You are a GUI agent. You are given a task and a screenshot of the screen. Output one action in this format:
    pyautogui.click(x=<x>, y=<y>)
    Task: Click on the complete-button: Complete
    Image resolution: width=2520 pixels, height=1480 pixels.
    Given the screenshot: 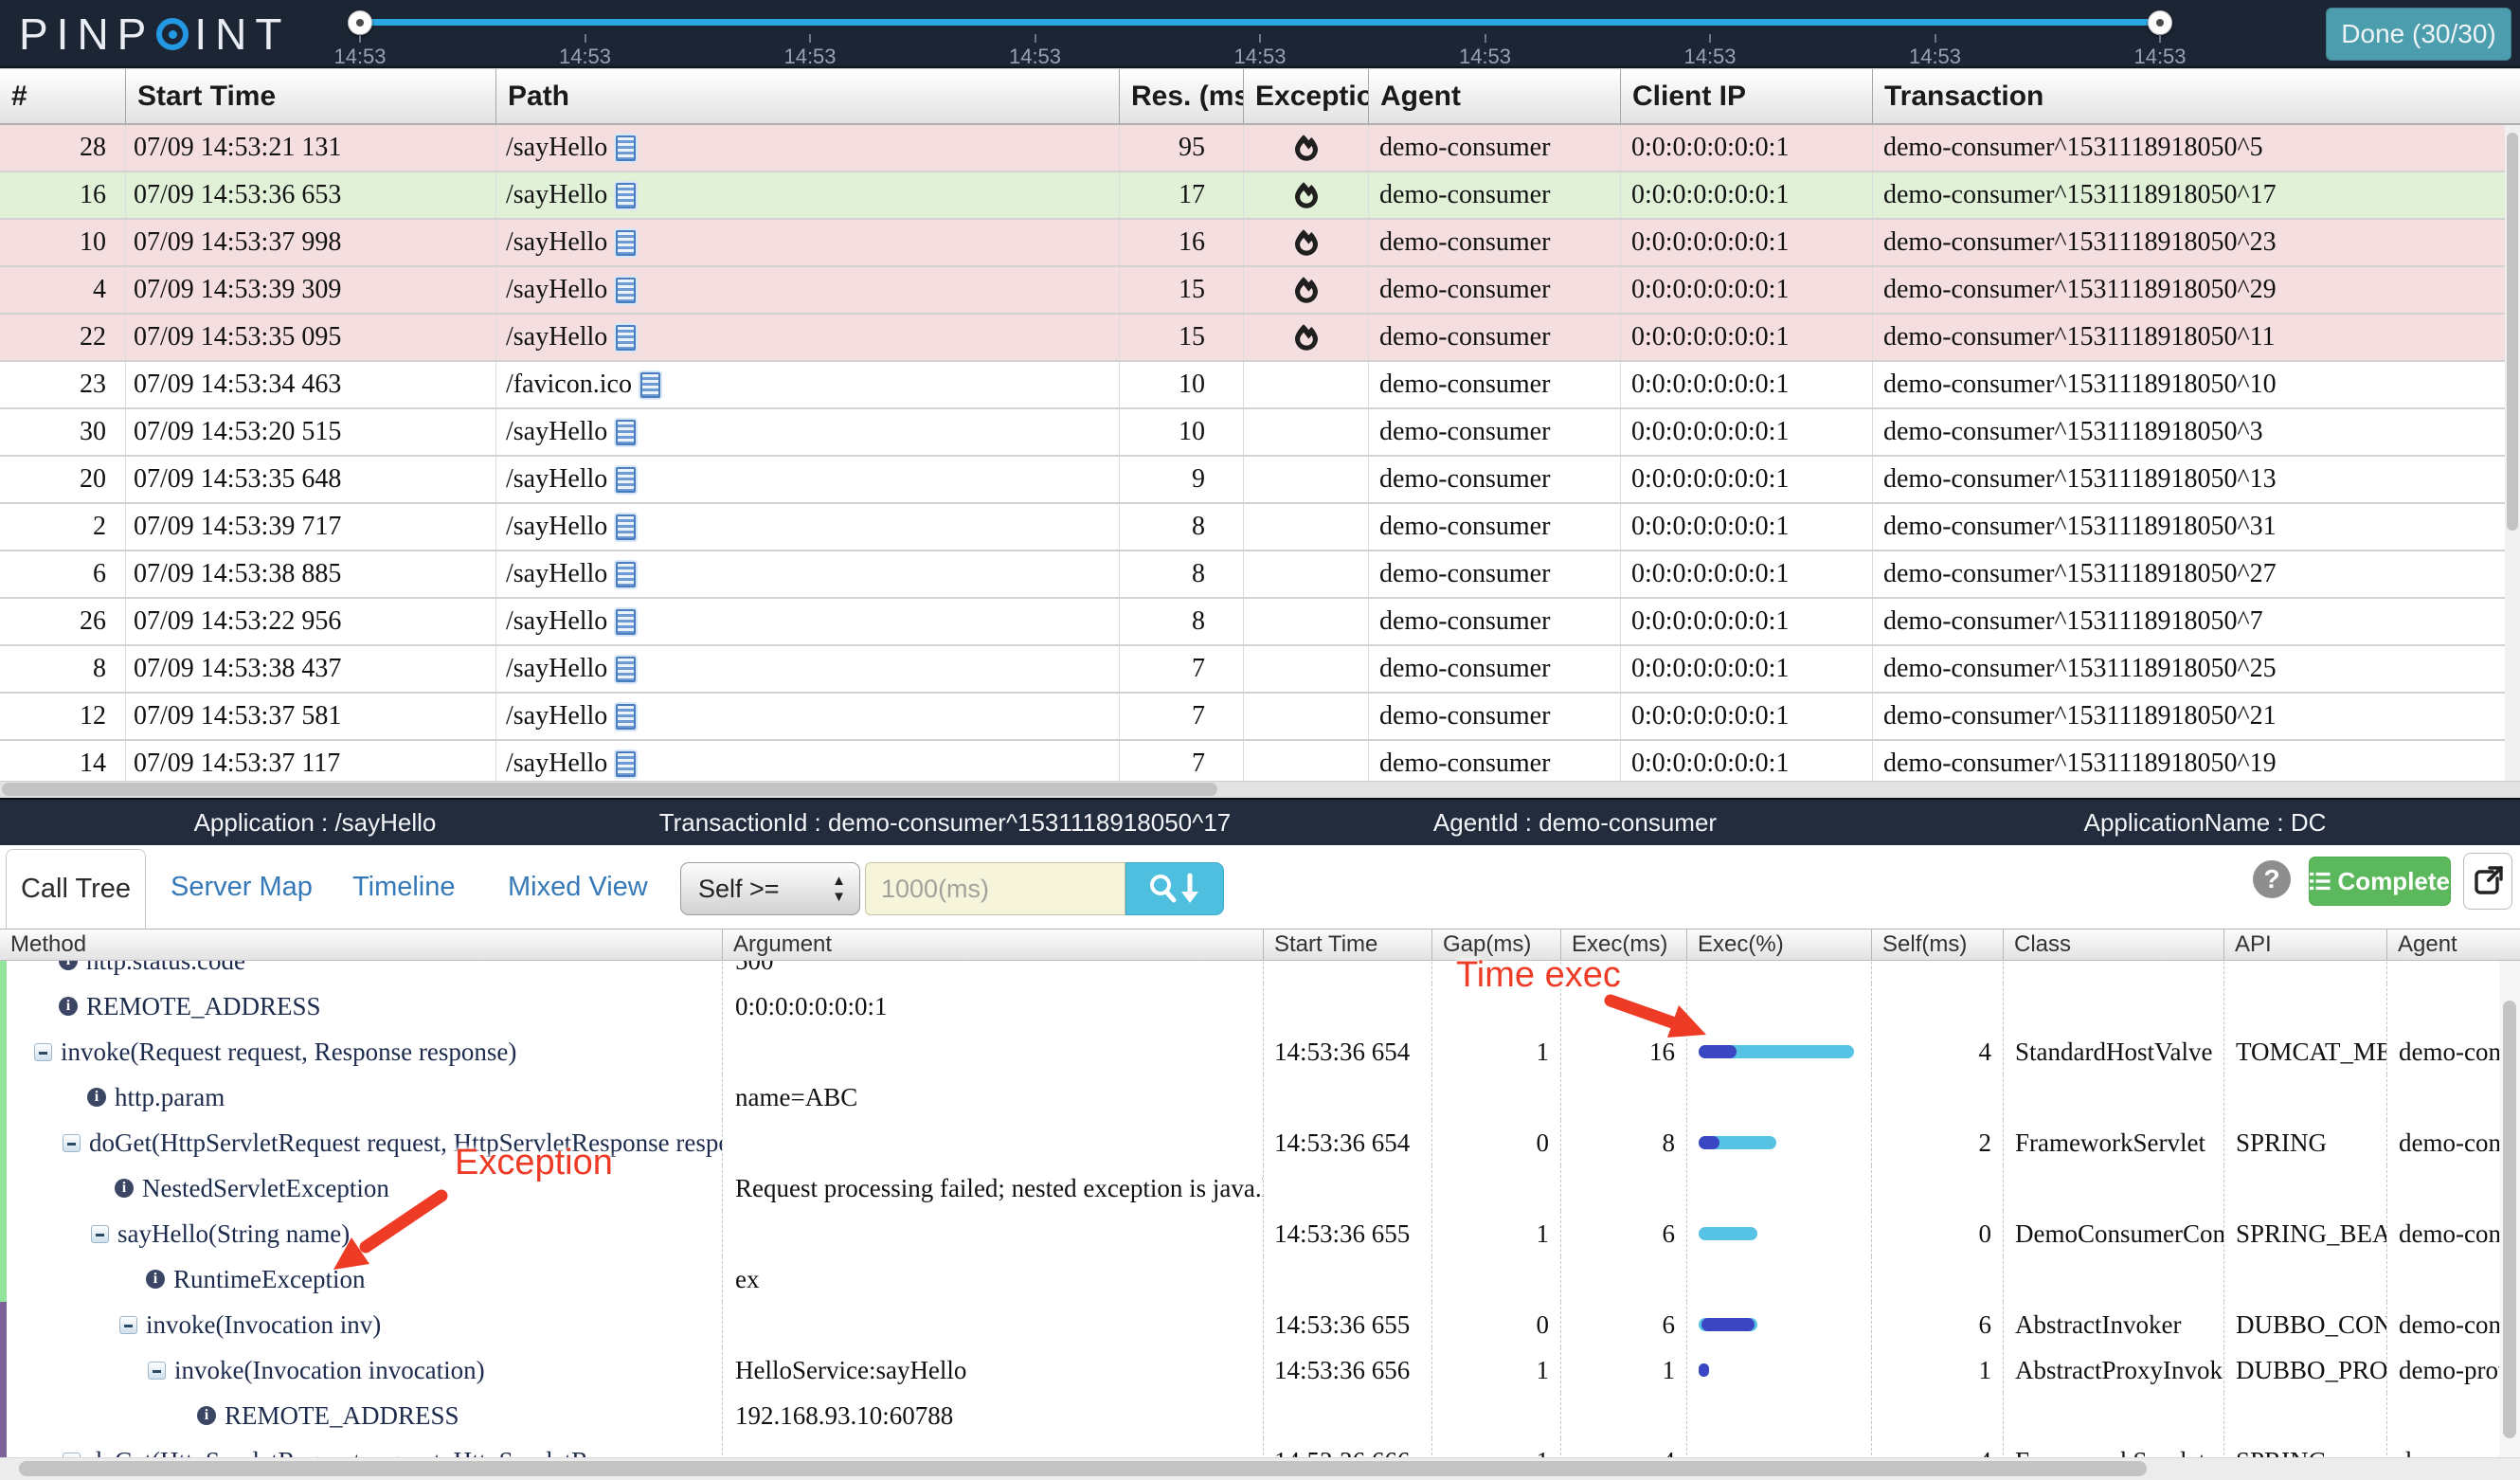 What is the action you would take?
    pyautogui.click(x=2380, y=881)
    